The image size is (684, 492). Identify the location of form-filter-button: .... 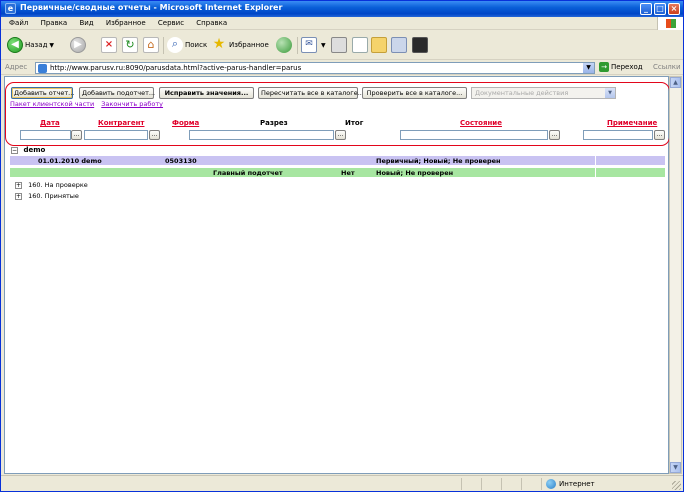
(340, 135).